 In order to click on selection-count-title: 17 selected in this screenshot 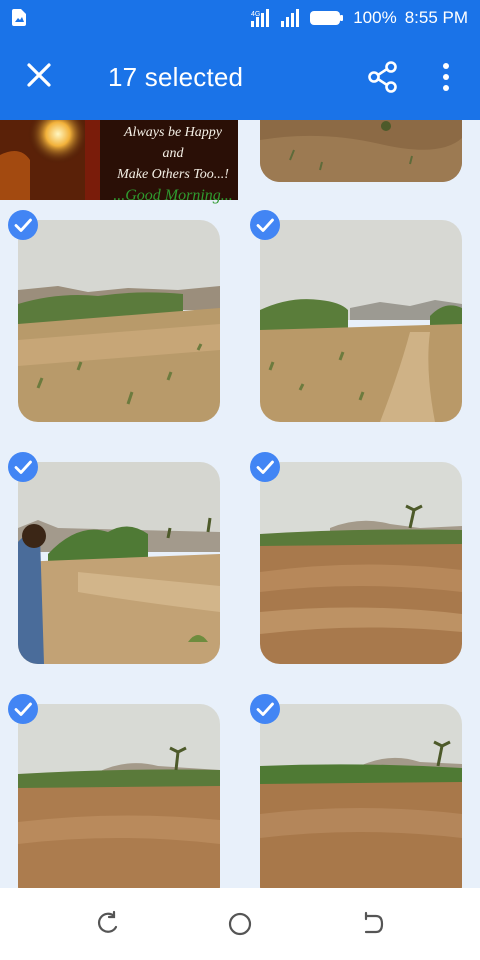, I will do `click(176, 77)`.